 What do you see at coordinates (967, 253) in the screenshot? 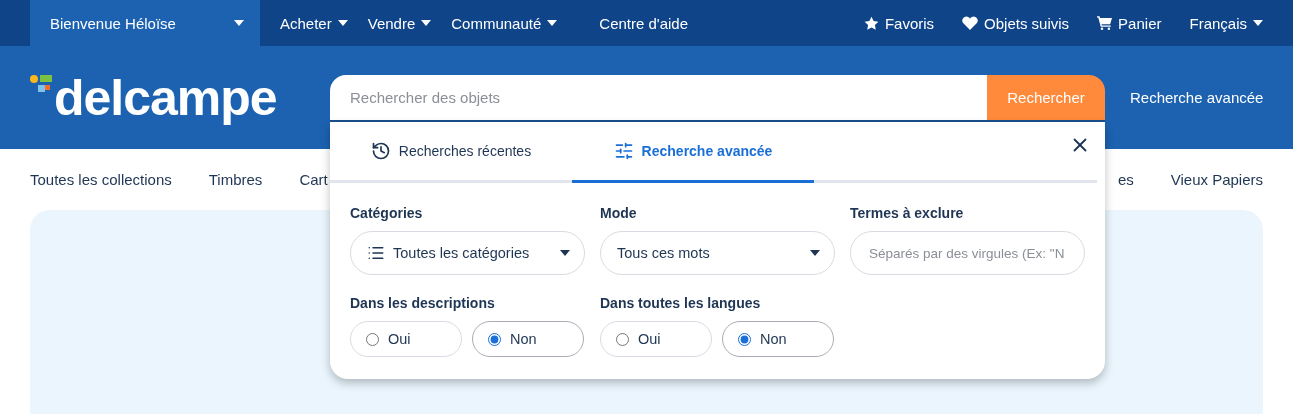
I see `input-field: Séparés par des virgules (Ex: "N` at bounding box center [967, 253].